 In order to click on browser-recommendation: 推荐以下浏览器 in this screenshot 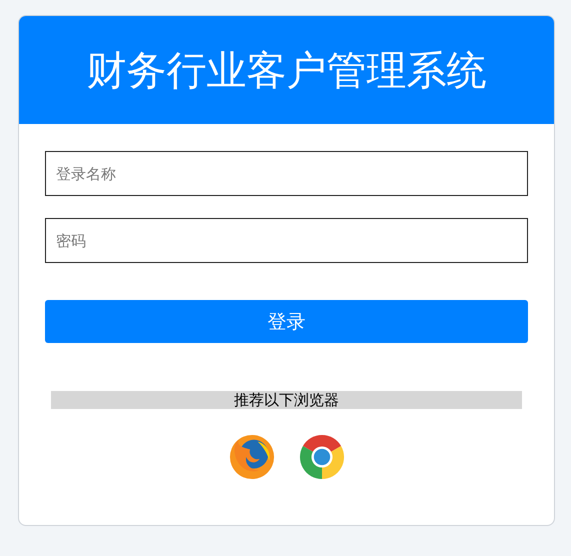, I will do `click(286, 400)`.